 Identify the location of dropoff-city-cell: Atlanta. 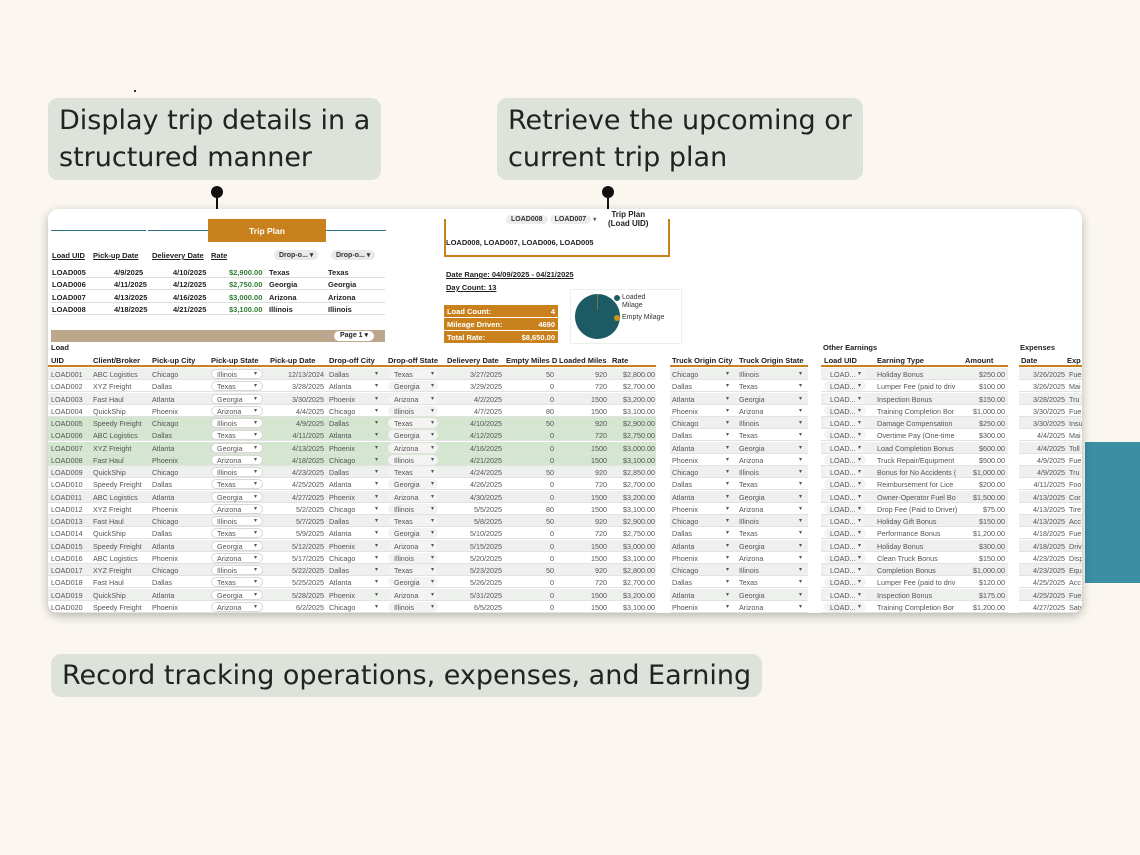
(340, 485).